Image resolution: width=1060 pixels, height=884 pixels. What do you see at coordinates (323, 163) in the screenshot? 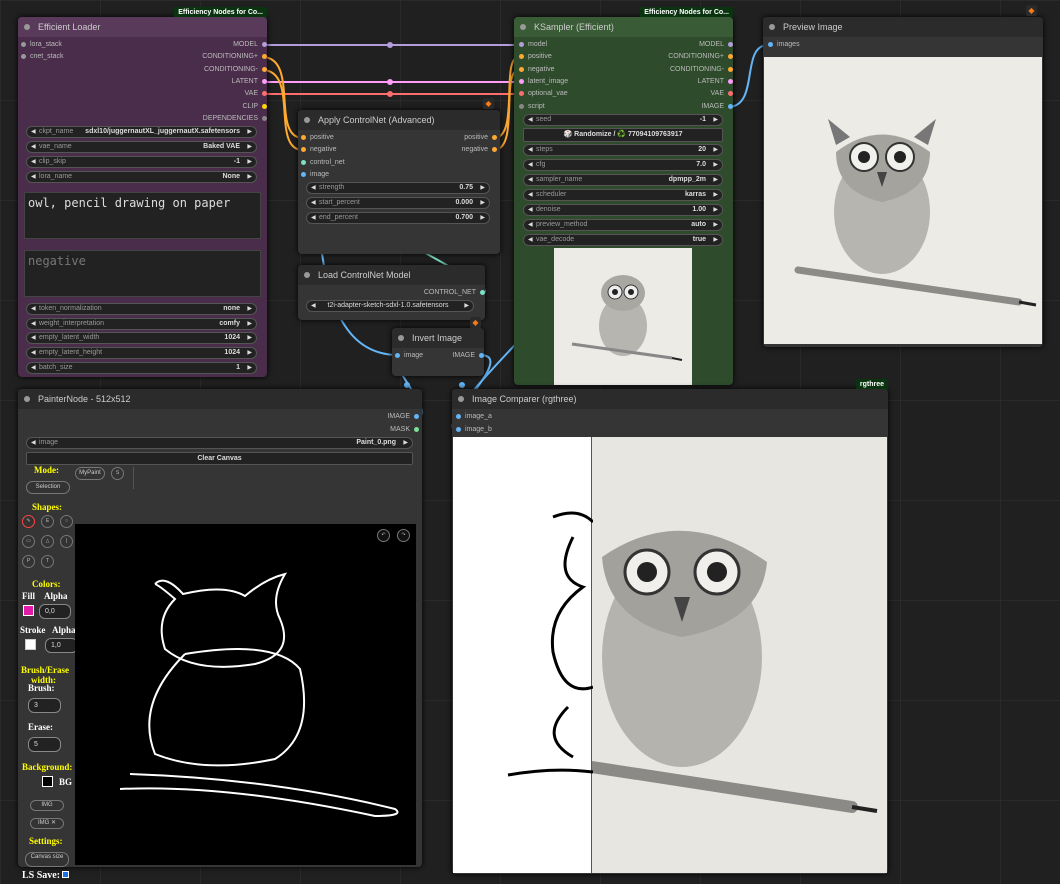
I see `input-control-net: control_net` at bounding box center [323, 163].